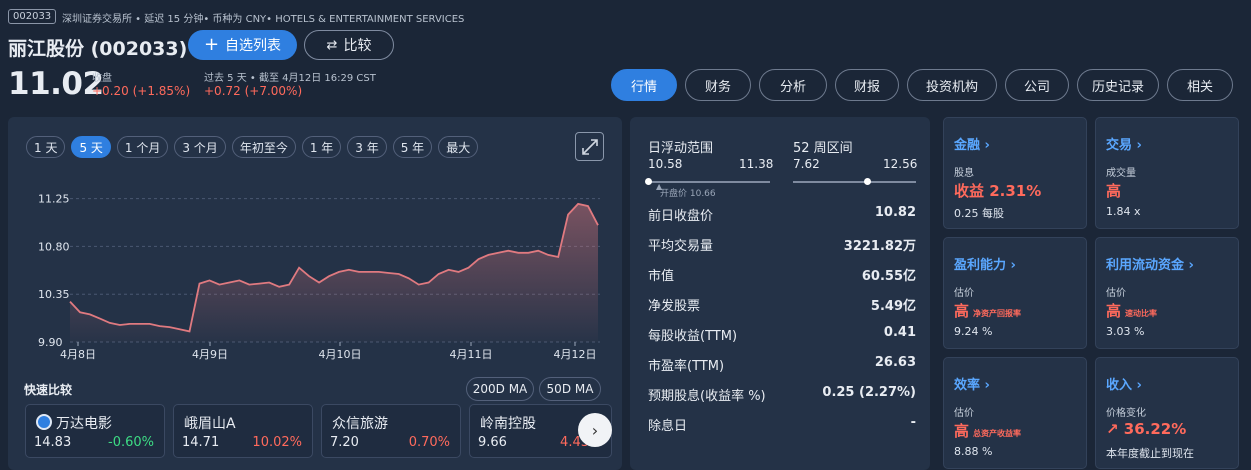 The width and height of the screenshot is (1251, 470). What do you see at coordinates (349, 45) in the screenshot?
I see `compare-button: ⇄ 比较` at bounding box center [349, 45].